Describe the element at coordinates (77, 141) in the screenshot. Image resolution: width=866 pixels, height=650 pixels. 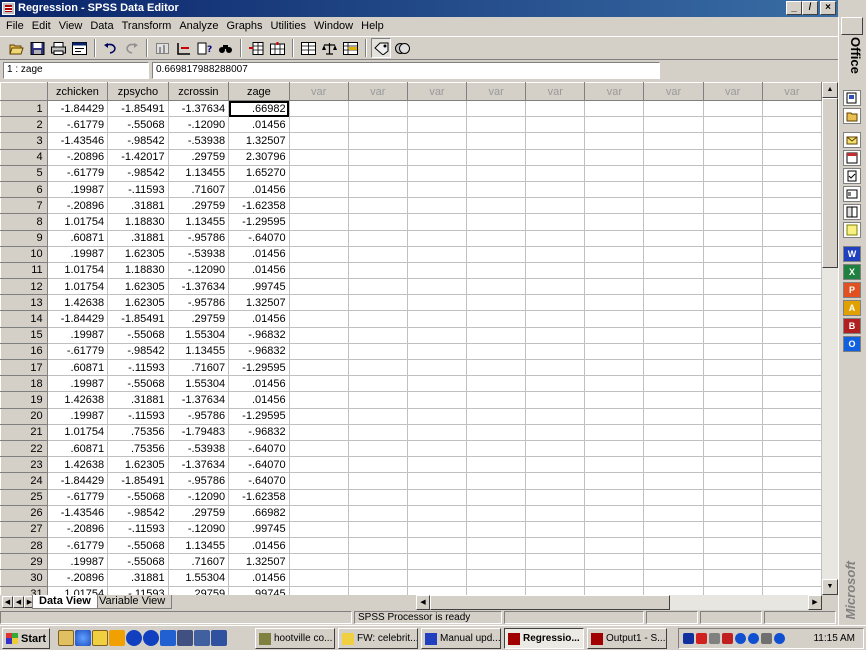
I see `data-cell: -1.43546` at that location.